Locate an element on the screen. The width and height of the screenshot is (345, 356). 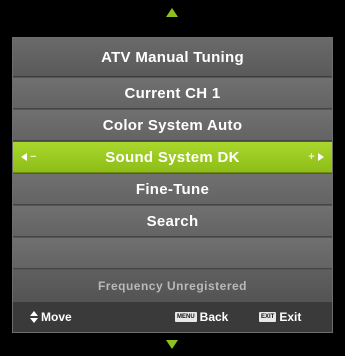
up-down-arrows-icon is located at coordinates (34, 317).